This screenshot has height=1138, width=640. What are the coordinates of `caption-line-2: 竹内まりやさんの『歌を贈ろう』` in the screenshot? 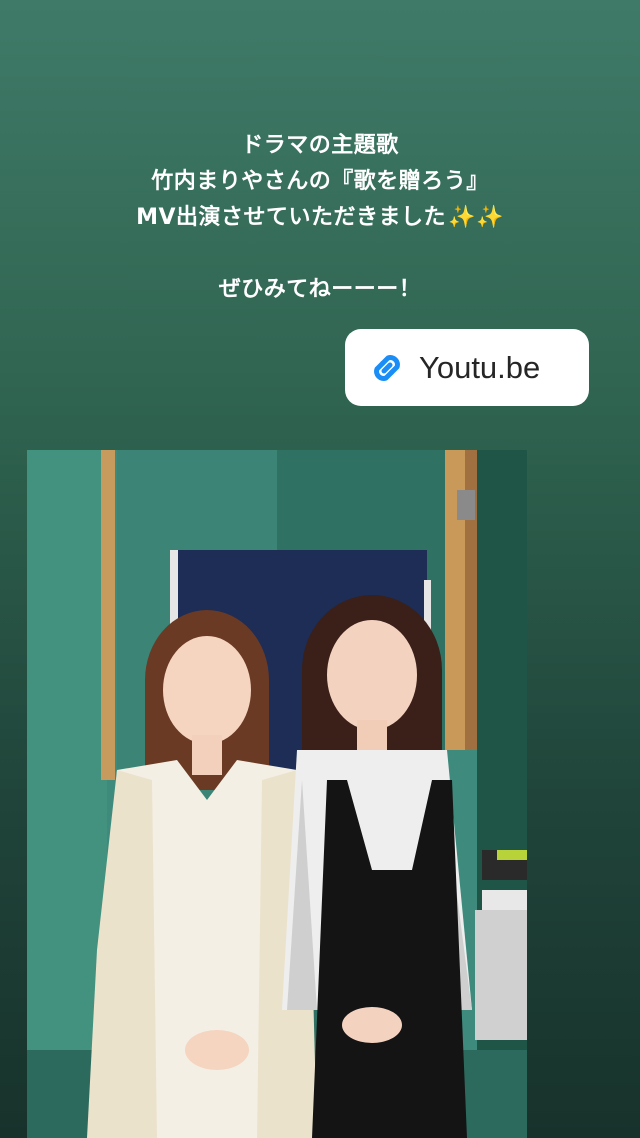 It's located at (320, 181).